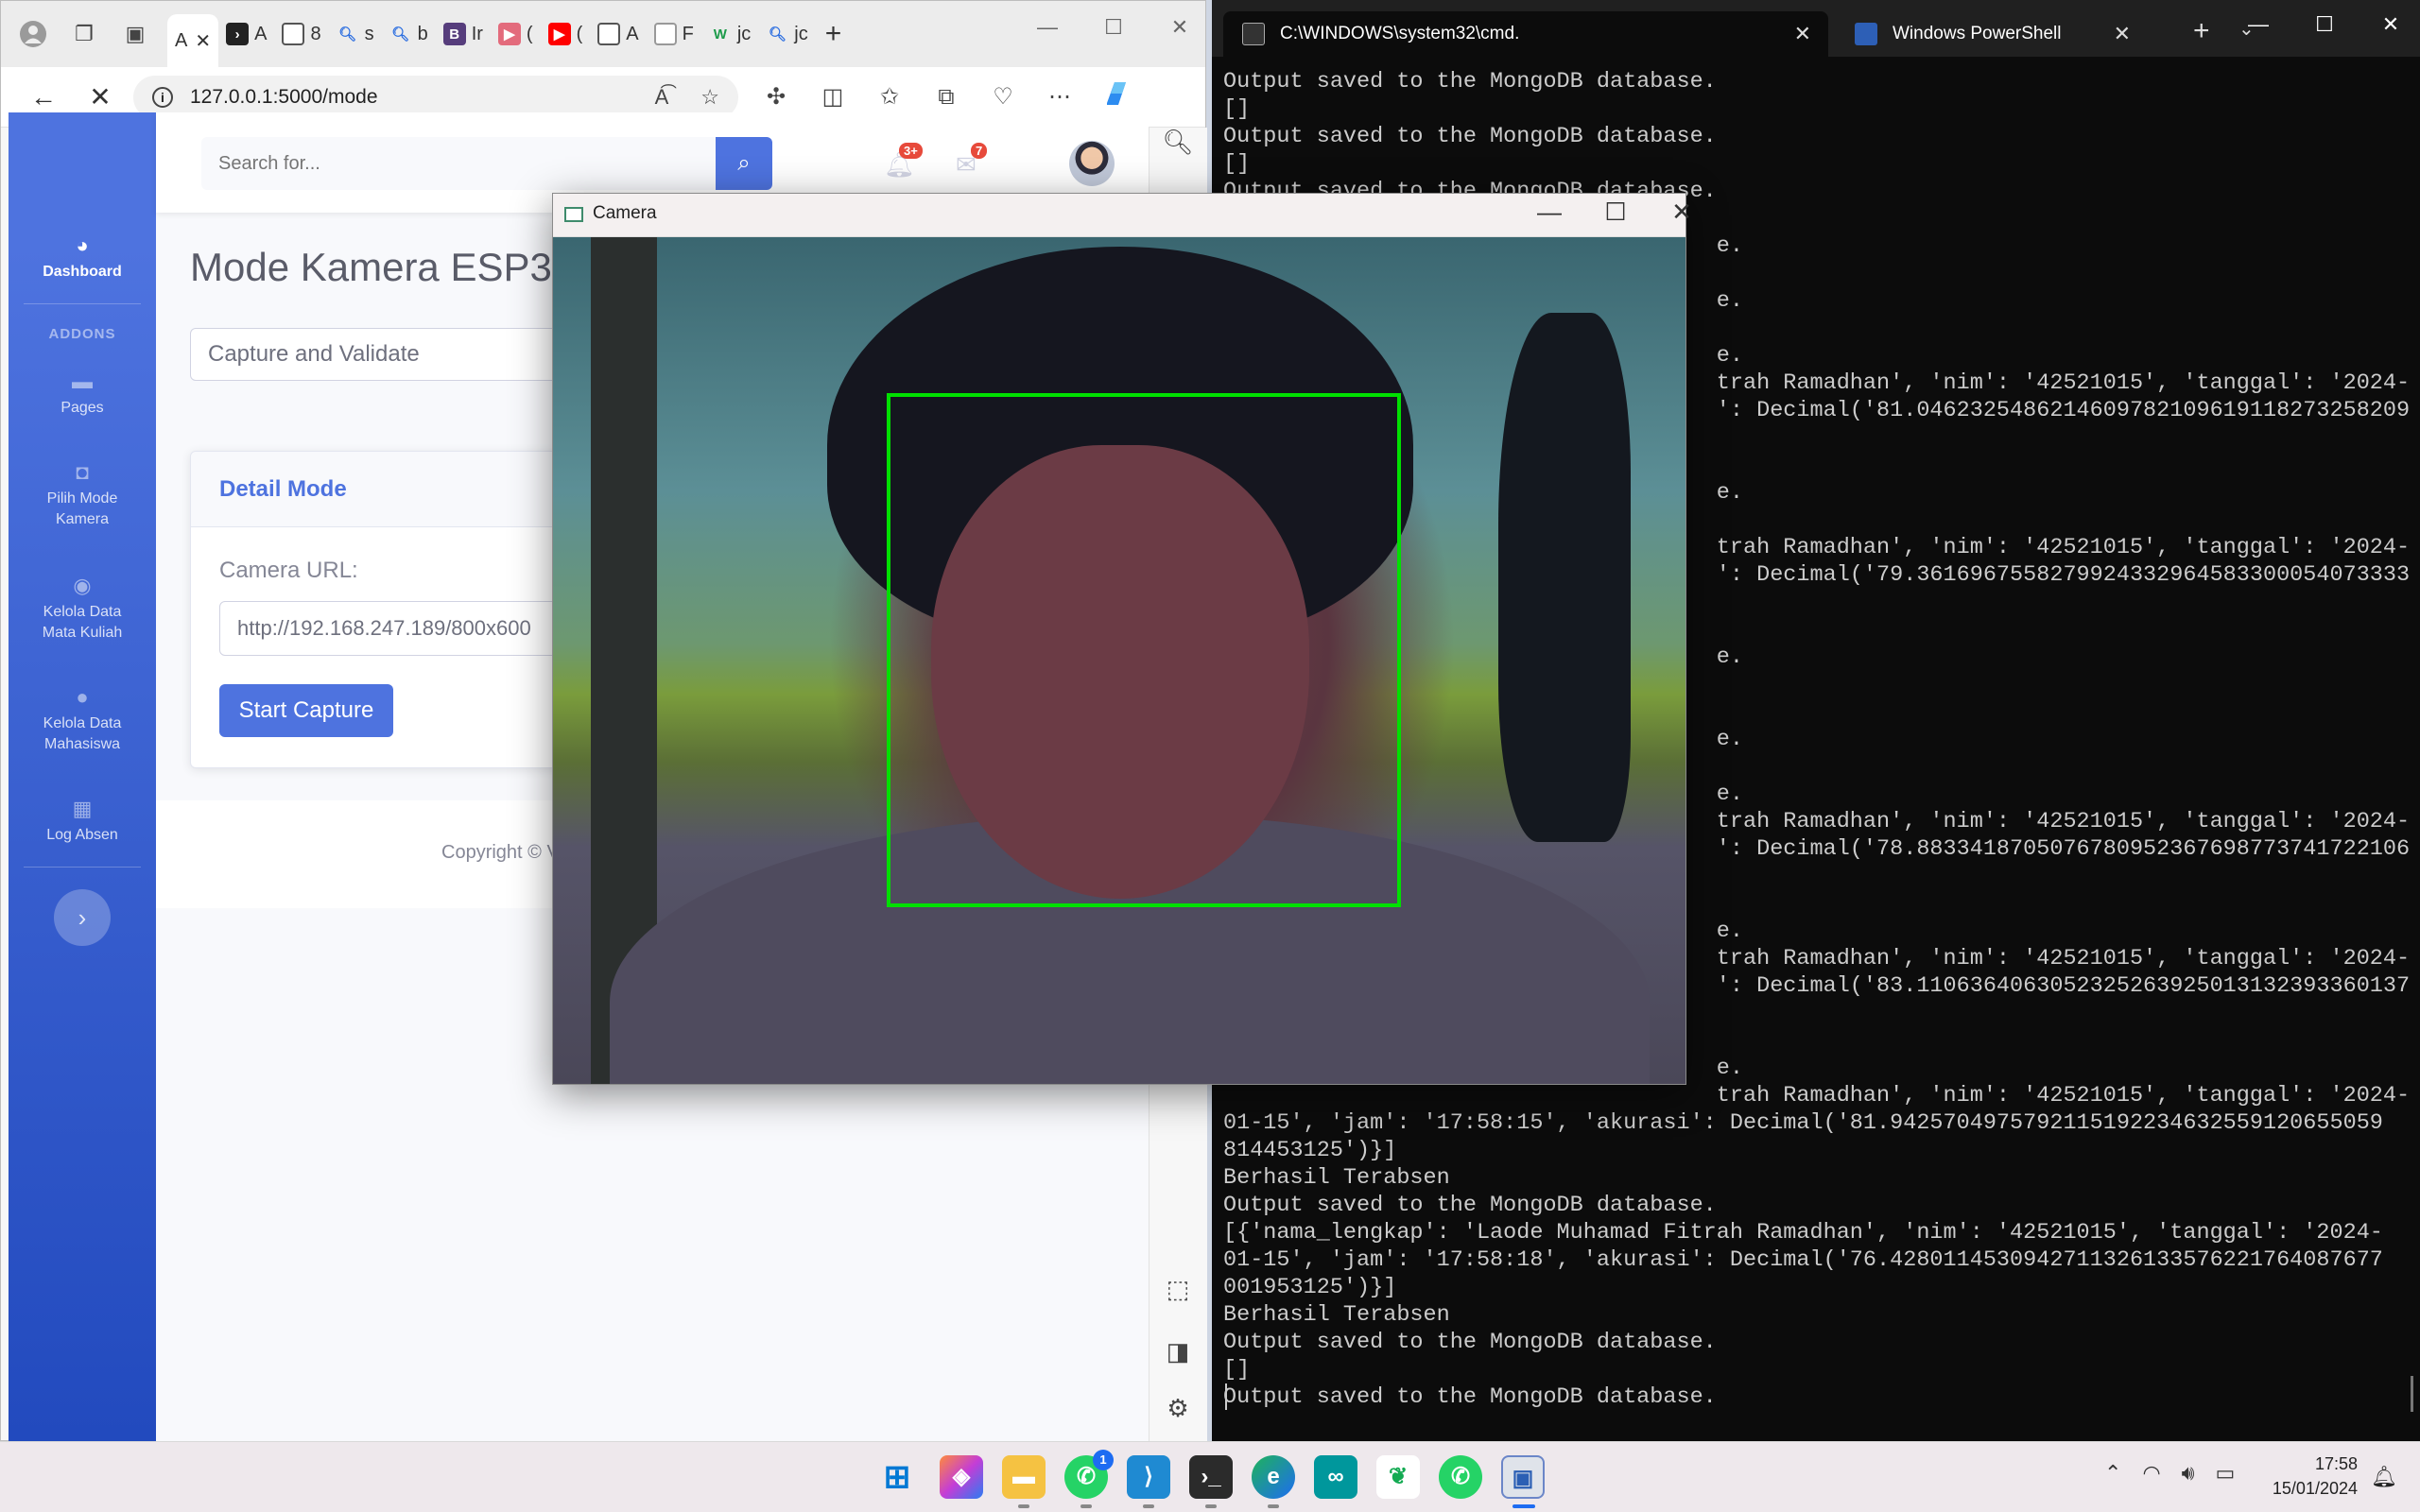 Image resolution: width=2420 pixels, height=1512 pixels. I want to click on stop-loading-icon: ✕, so click(100, 96).